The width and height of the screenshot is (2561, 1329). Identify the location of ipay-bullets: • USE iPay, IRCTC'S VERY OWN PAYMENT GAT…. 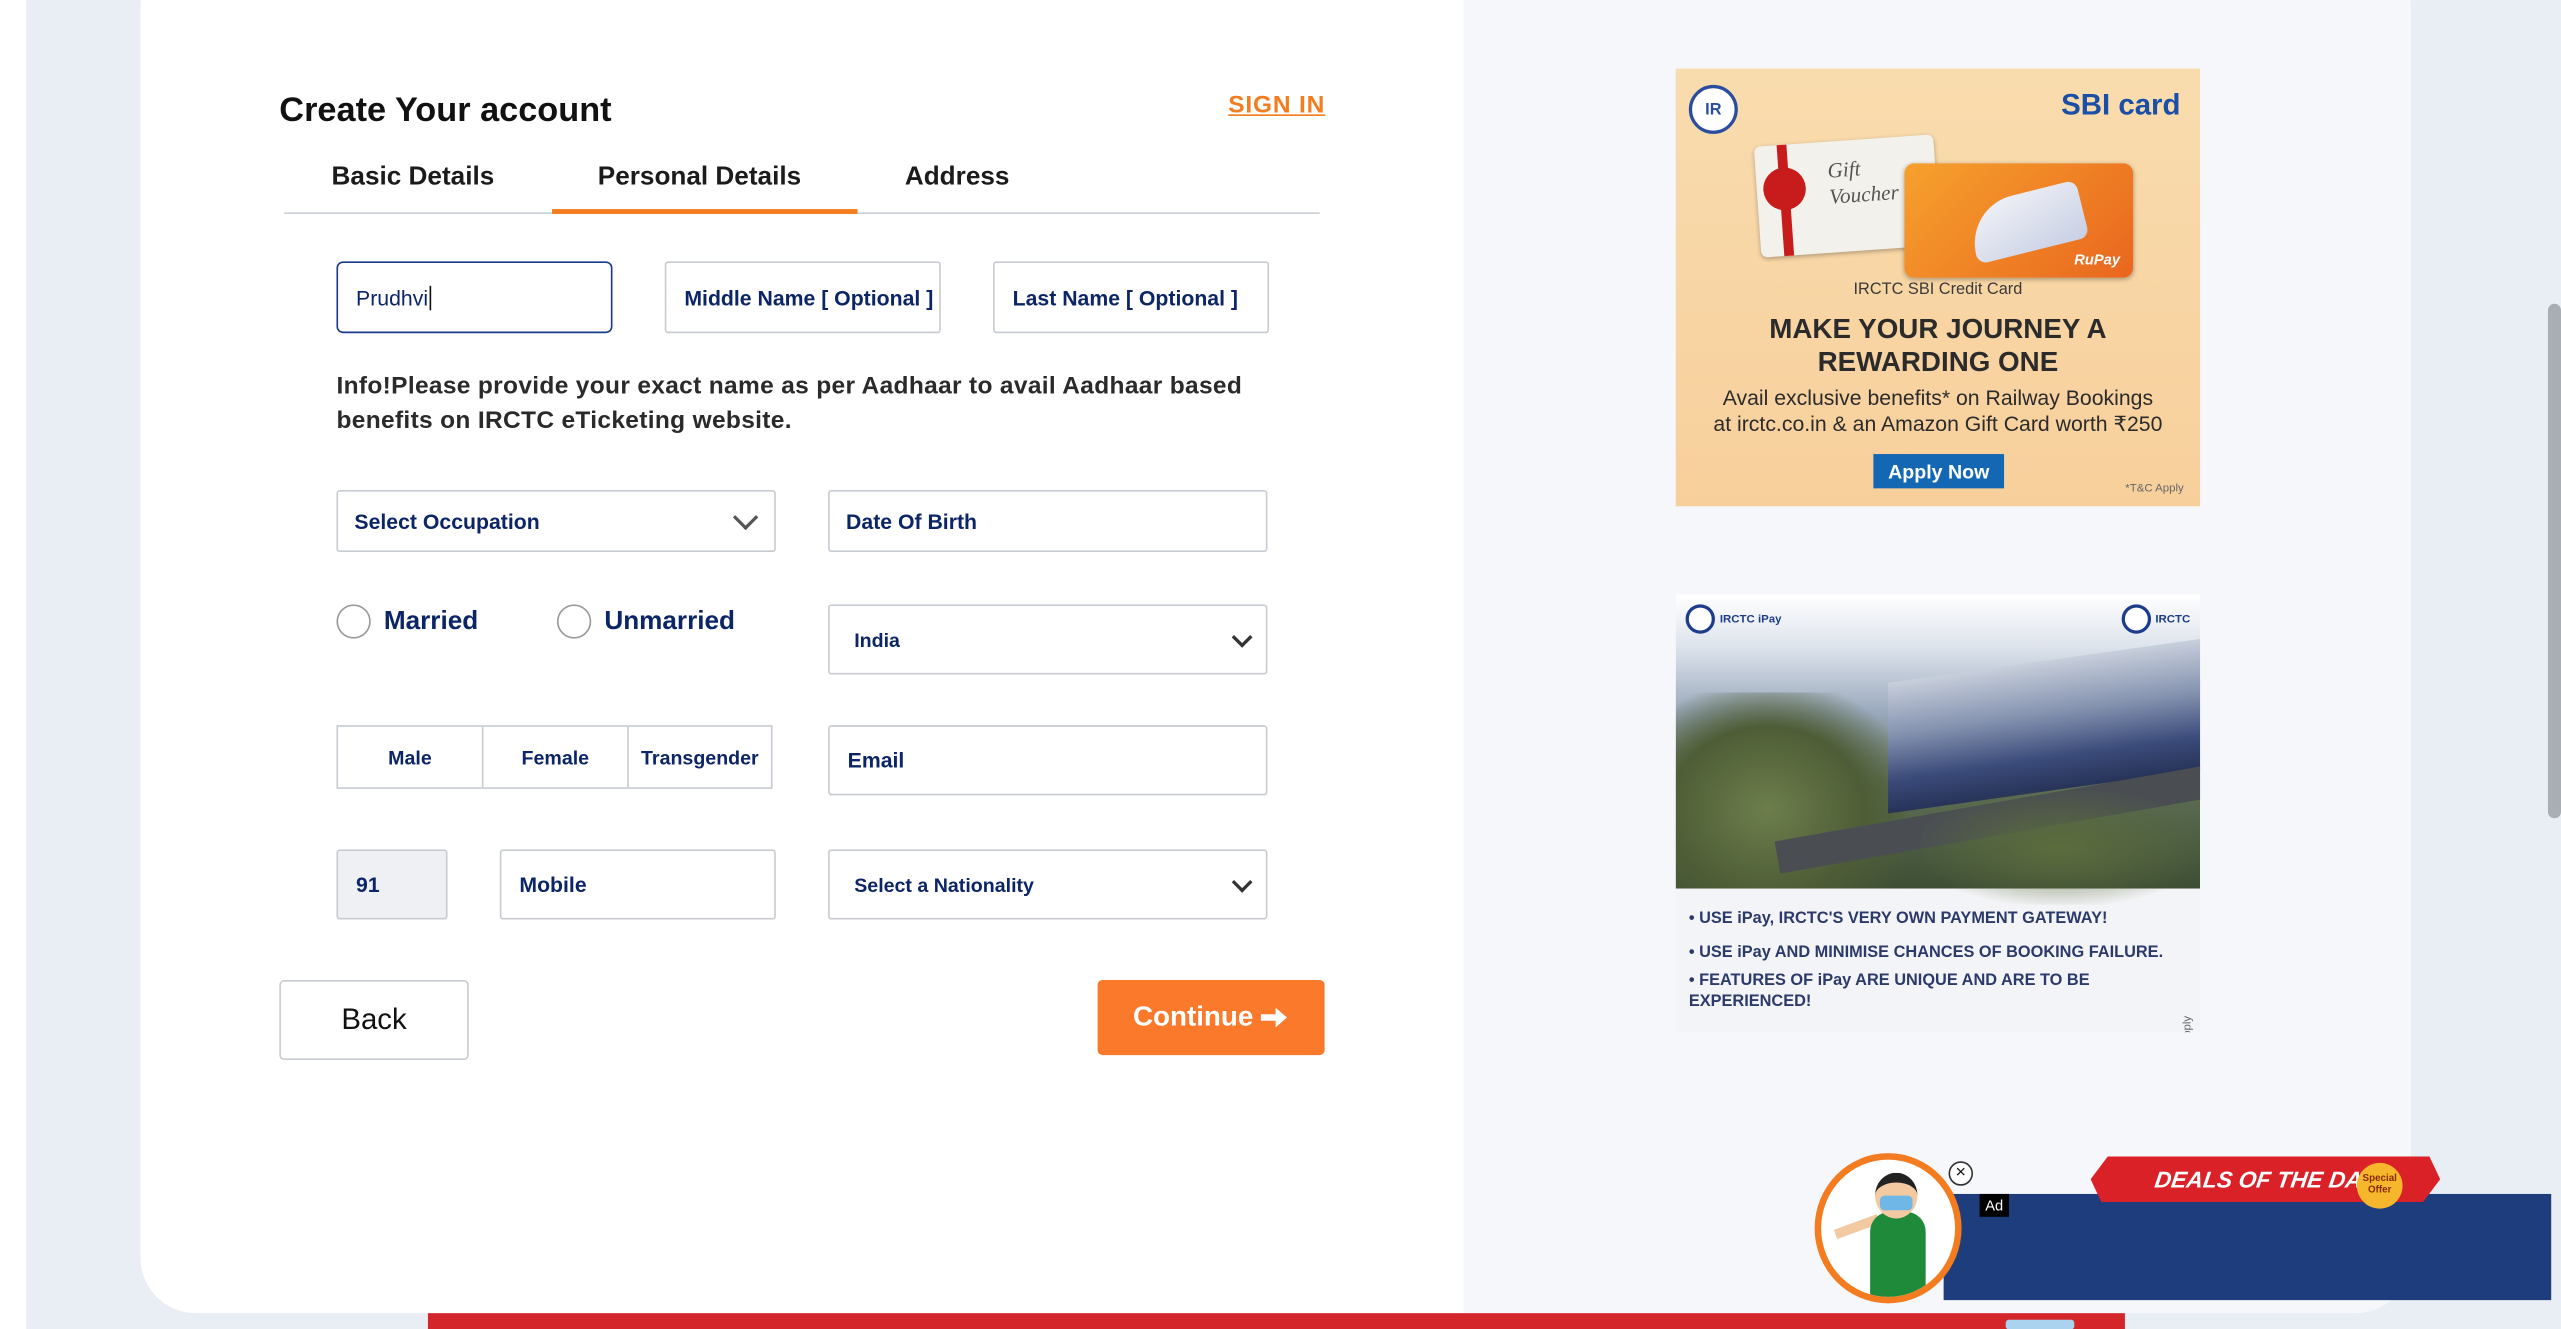
(1934, 957).